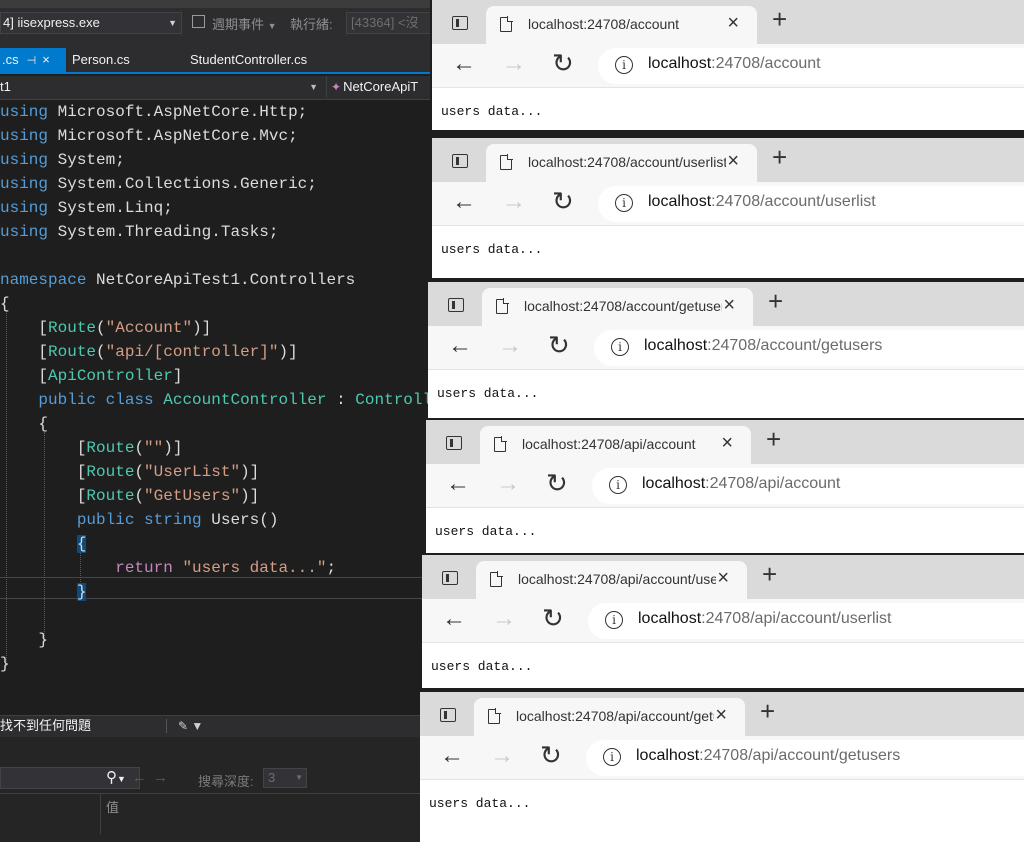 The height and width of the screenshot is (842, 1024). What do you see at coordinates (609, 717) in the screenshot?
I see `browser-tab: localhost:24708/api/account/getusers ×` at bounding box center [609, 717].